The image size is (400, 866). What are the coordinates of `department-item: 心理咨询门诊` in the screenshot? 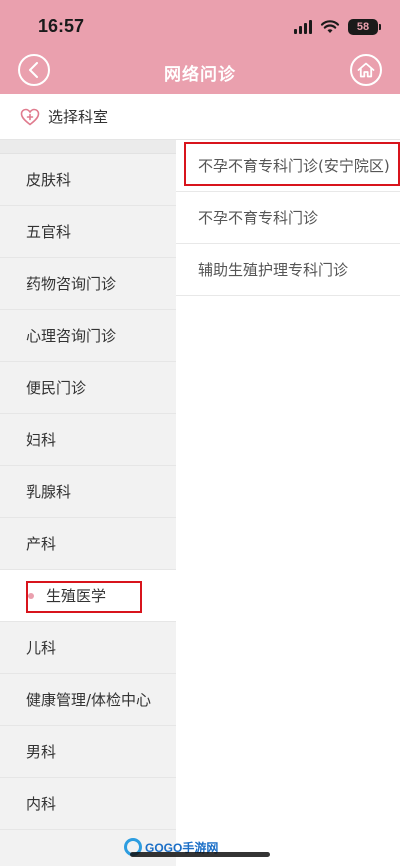 It's located at (88, 336).